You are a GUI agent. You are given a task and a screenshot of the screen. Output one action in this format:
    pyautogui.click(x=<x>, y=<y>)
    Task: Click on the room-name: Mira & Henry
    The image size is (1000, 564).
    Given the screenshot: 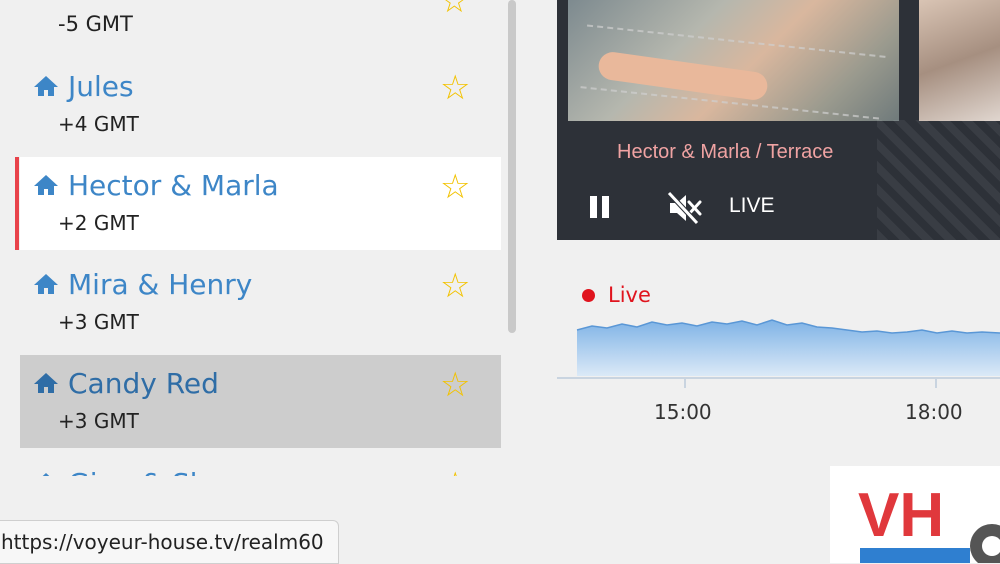 What is the action you would take?
    pyautogui.click(x=160, y=284)
    